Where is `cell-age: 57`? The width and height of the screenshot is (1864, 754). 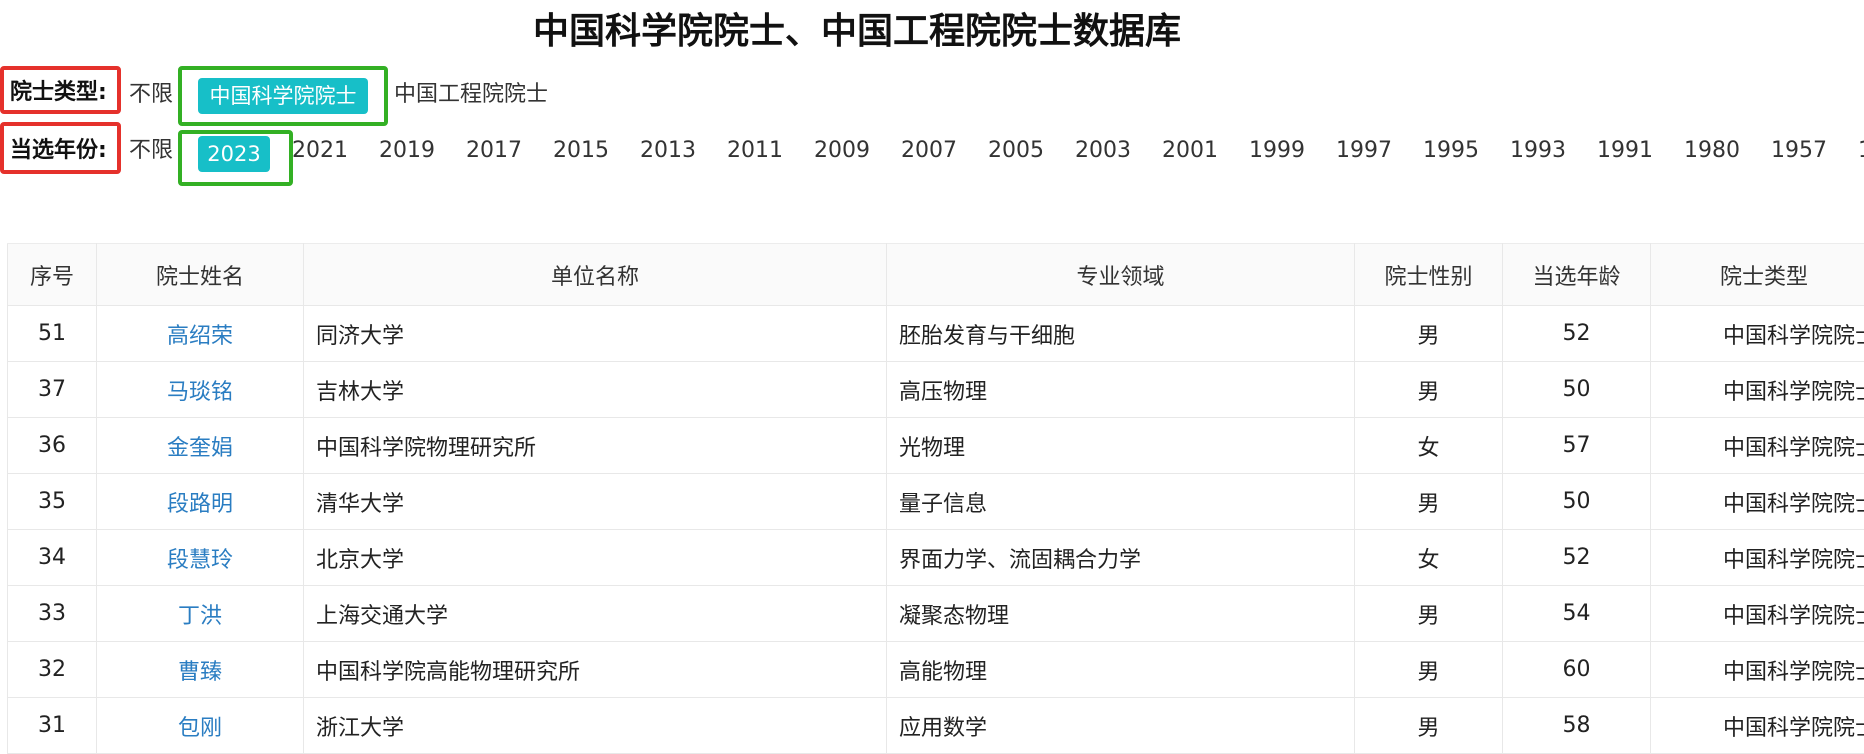
cell-age: 57 is located at coordinates (1577, 446).